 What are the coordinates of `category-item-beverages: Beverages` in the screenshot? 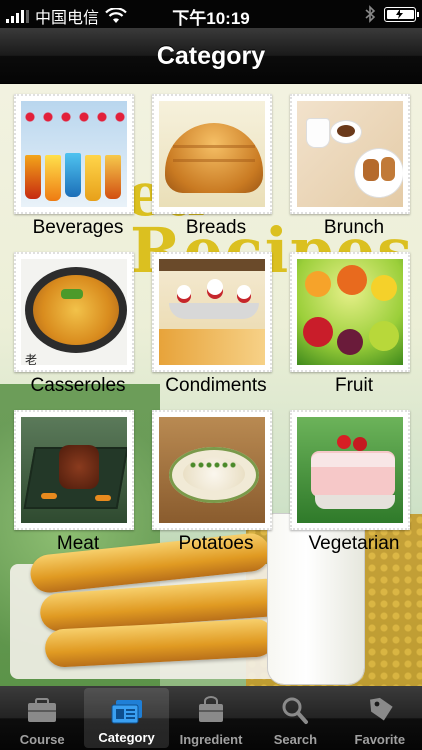 It's located at (78, 163).